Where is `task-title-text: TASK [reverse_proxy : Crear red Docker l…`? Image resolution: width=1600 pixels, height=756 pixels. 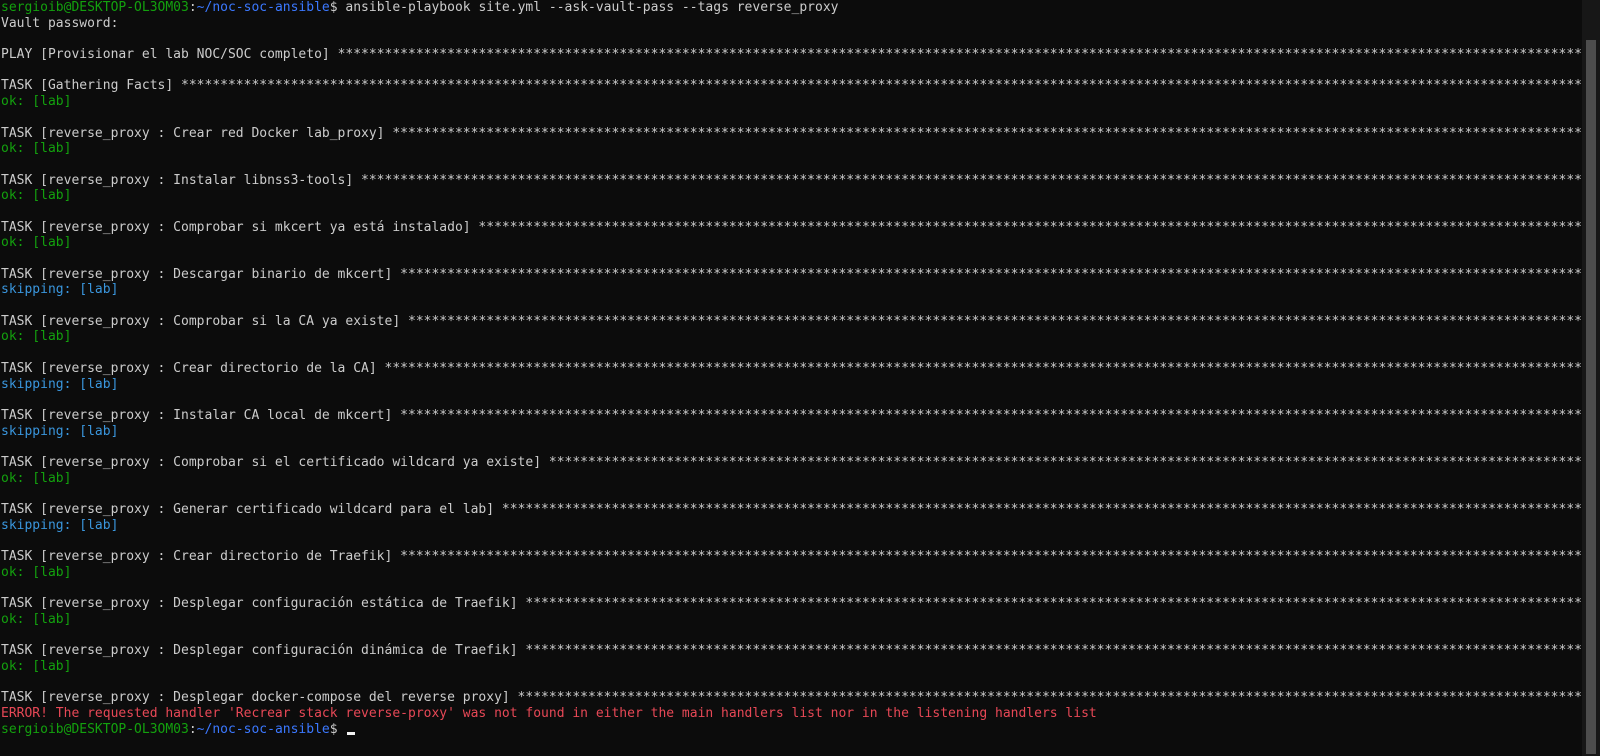 task-title-text: TASK [reverse_proxy : Crear red Docker l… is located at coordinates (193, 133).